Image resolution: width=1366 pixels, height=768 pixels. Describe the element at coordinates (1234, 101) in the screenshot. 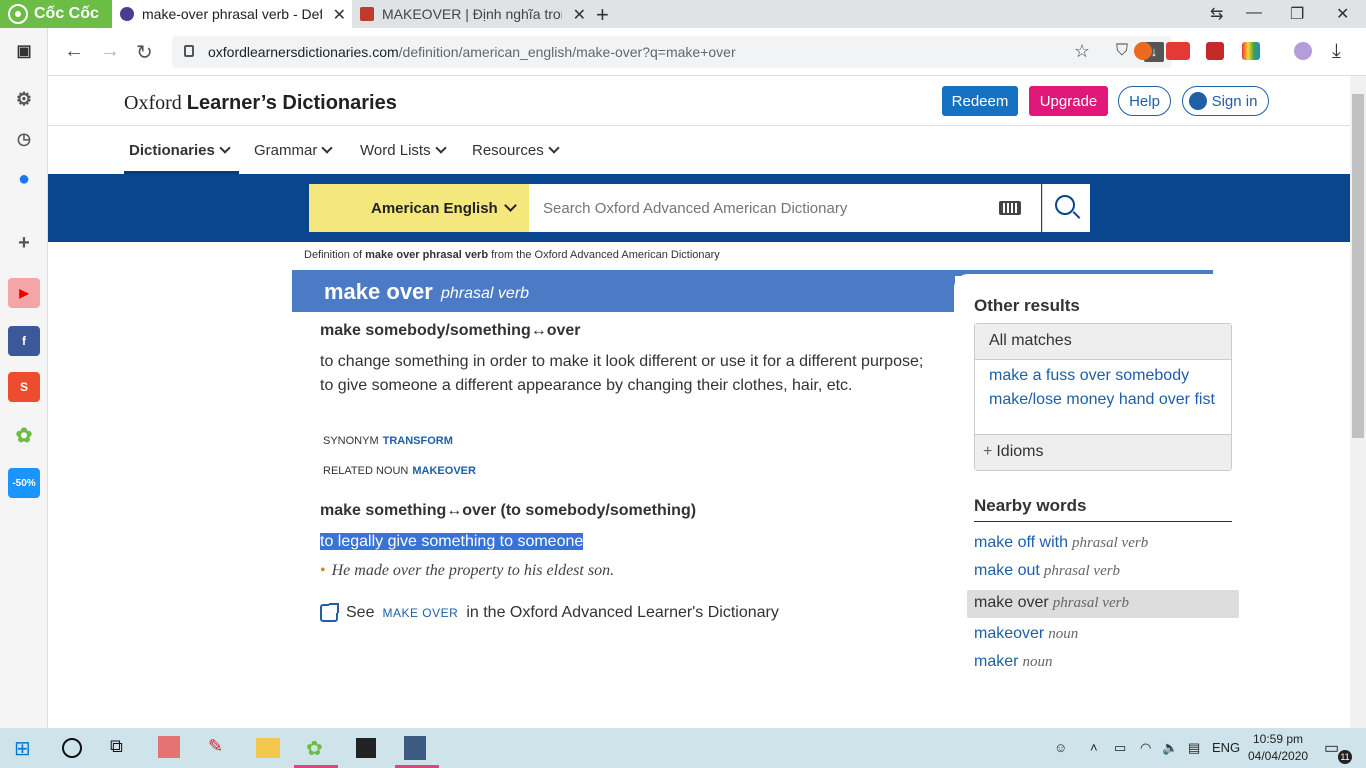

I see `signin-label: Sign in` at that location.